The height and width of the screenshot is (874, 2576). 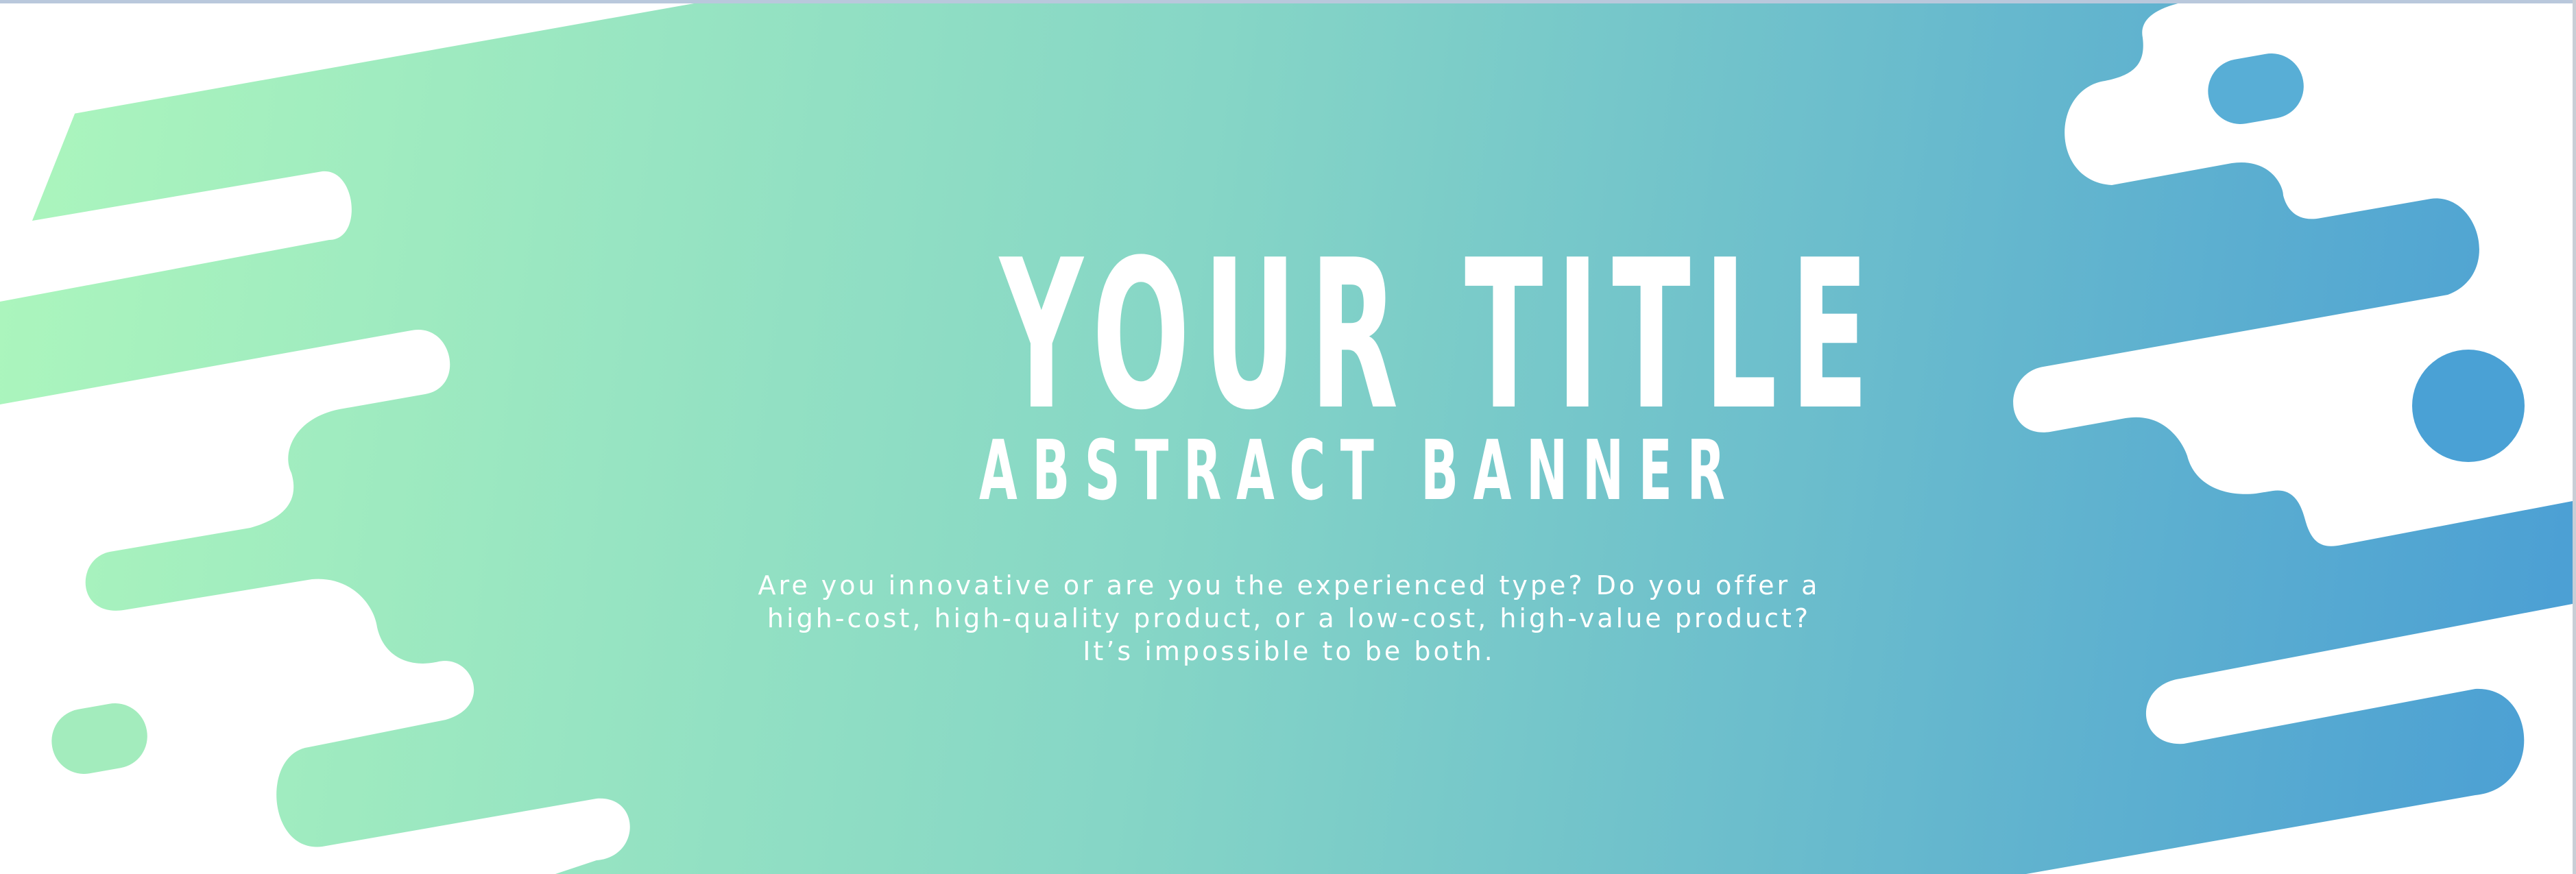 I want to click on top-border-line, so click(x=1288, y=1).